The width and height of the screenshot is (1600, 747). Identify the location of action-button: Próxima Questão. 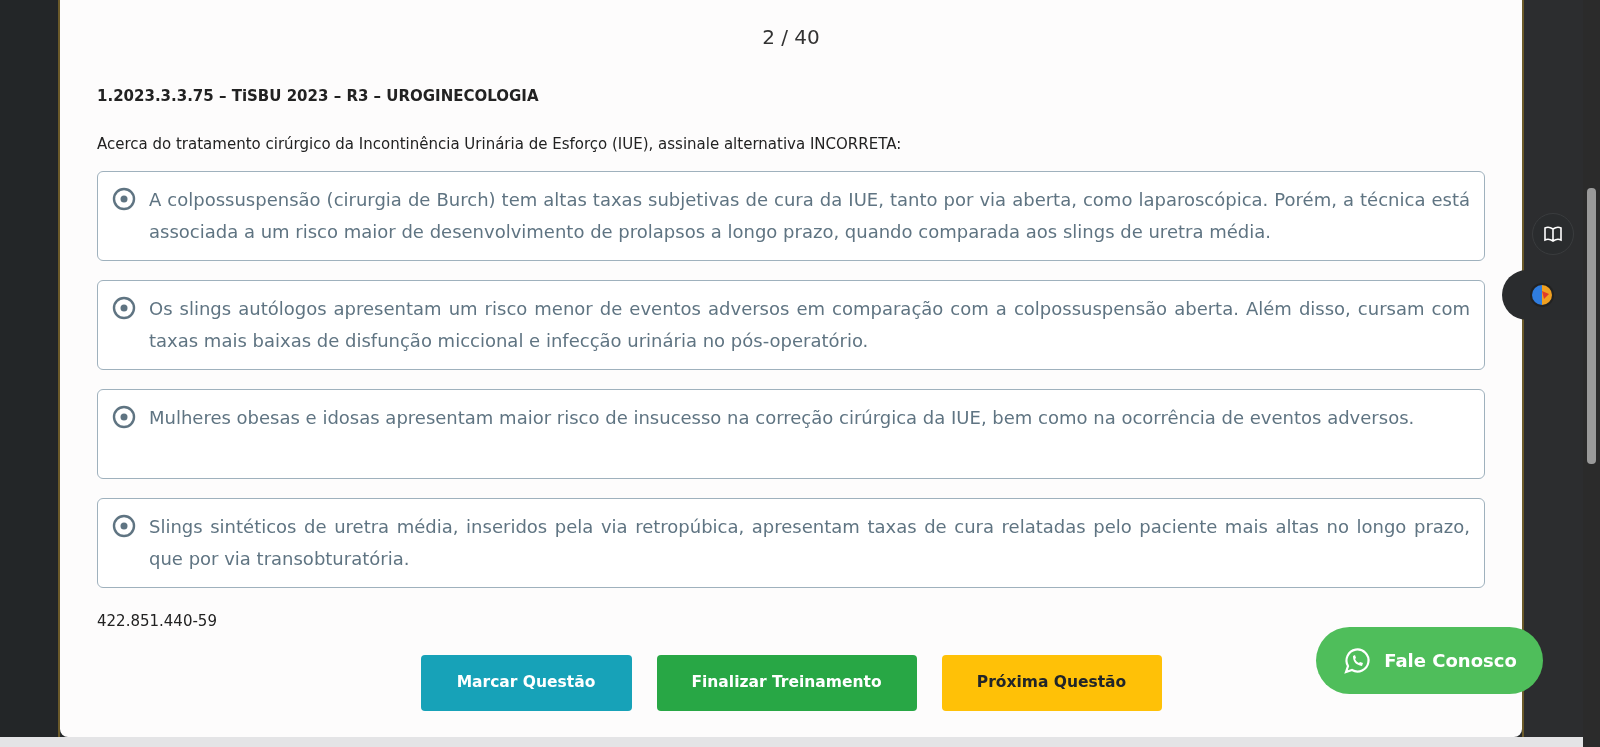
(1051, 682).